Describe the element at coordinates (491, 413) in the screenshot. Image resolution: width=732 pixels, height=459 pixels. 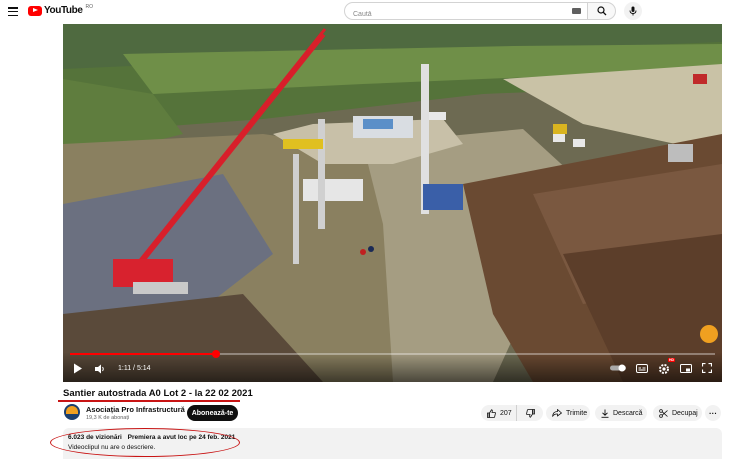
I see `thumbs-up-icon` at that location.